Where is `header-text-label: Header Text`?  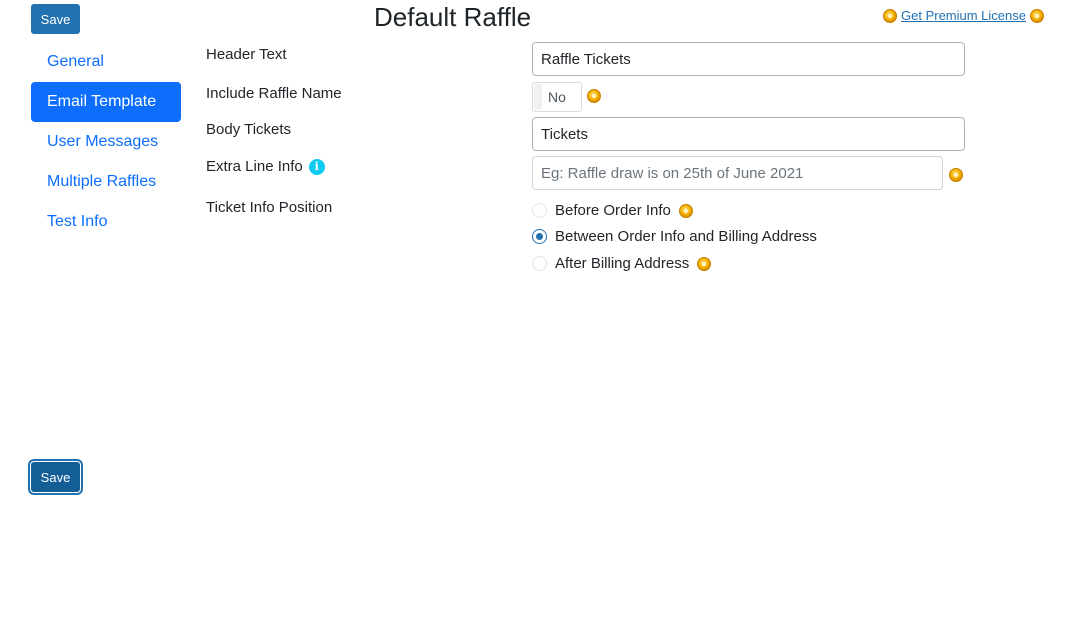
header-text-label: Header Text is located at coordinates (246, 54).